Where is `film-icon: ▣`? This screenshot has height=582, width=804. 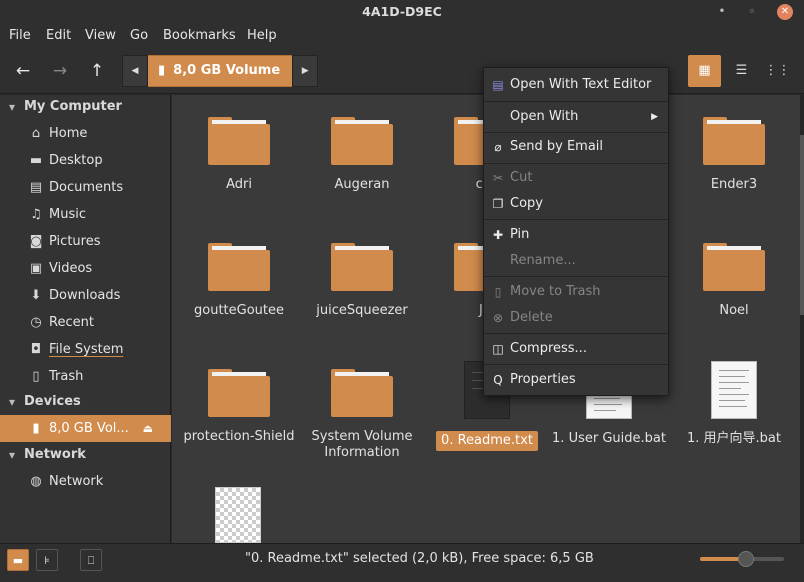
film-icon: ▣ is located at coordinates (36, 268).